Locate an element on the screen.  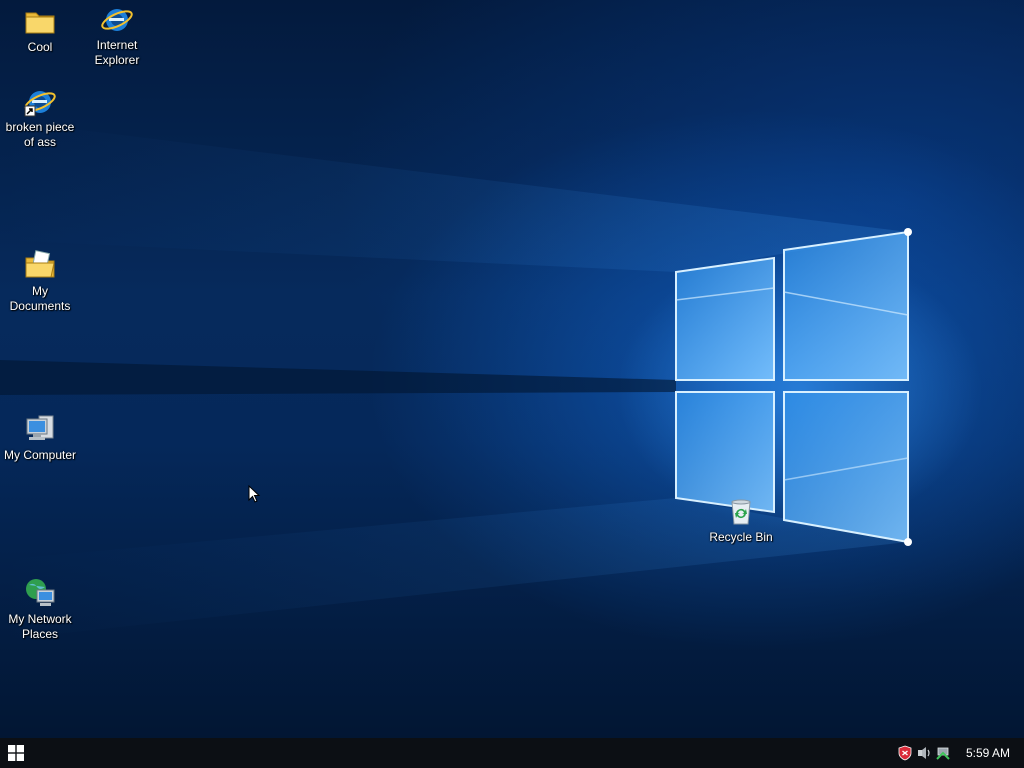
start-button is located at coordinates (16, 753).